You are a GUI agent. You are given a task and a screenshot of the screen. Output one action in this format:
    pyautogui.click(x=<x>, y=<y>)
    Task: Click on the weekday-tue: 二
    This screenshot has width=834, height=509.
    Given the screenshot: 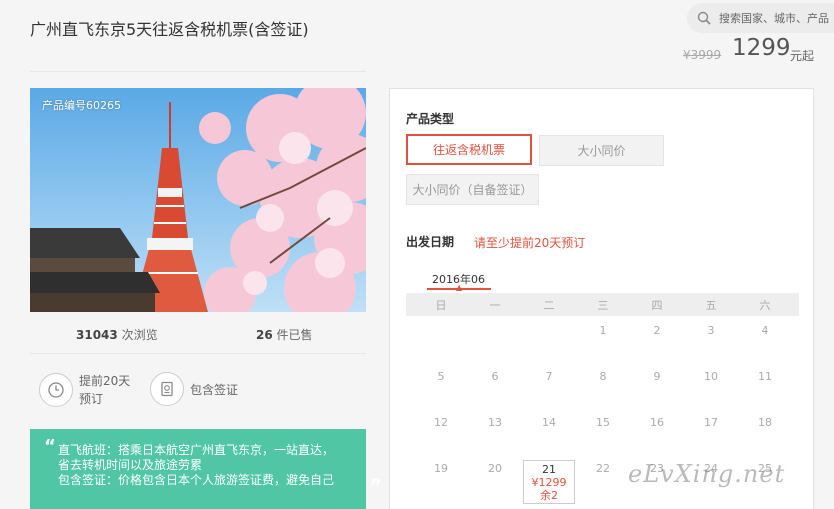 What is the action you would take?
    pyautogui.click(x=549, y=305)
    